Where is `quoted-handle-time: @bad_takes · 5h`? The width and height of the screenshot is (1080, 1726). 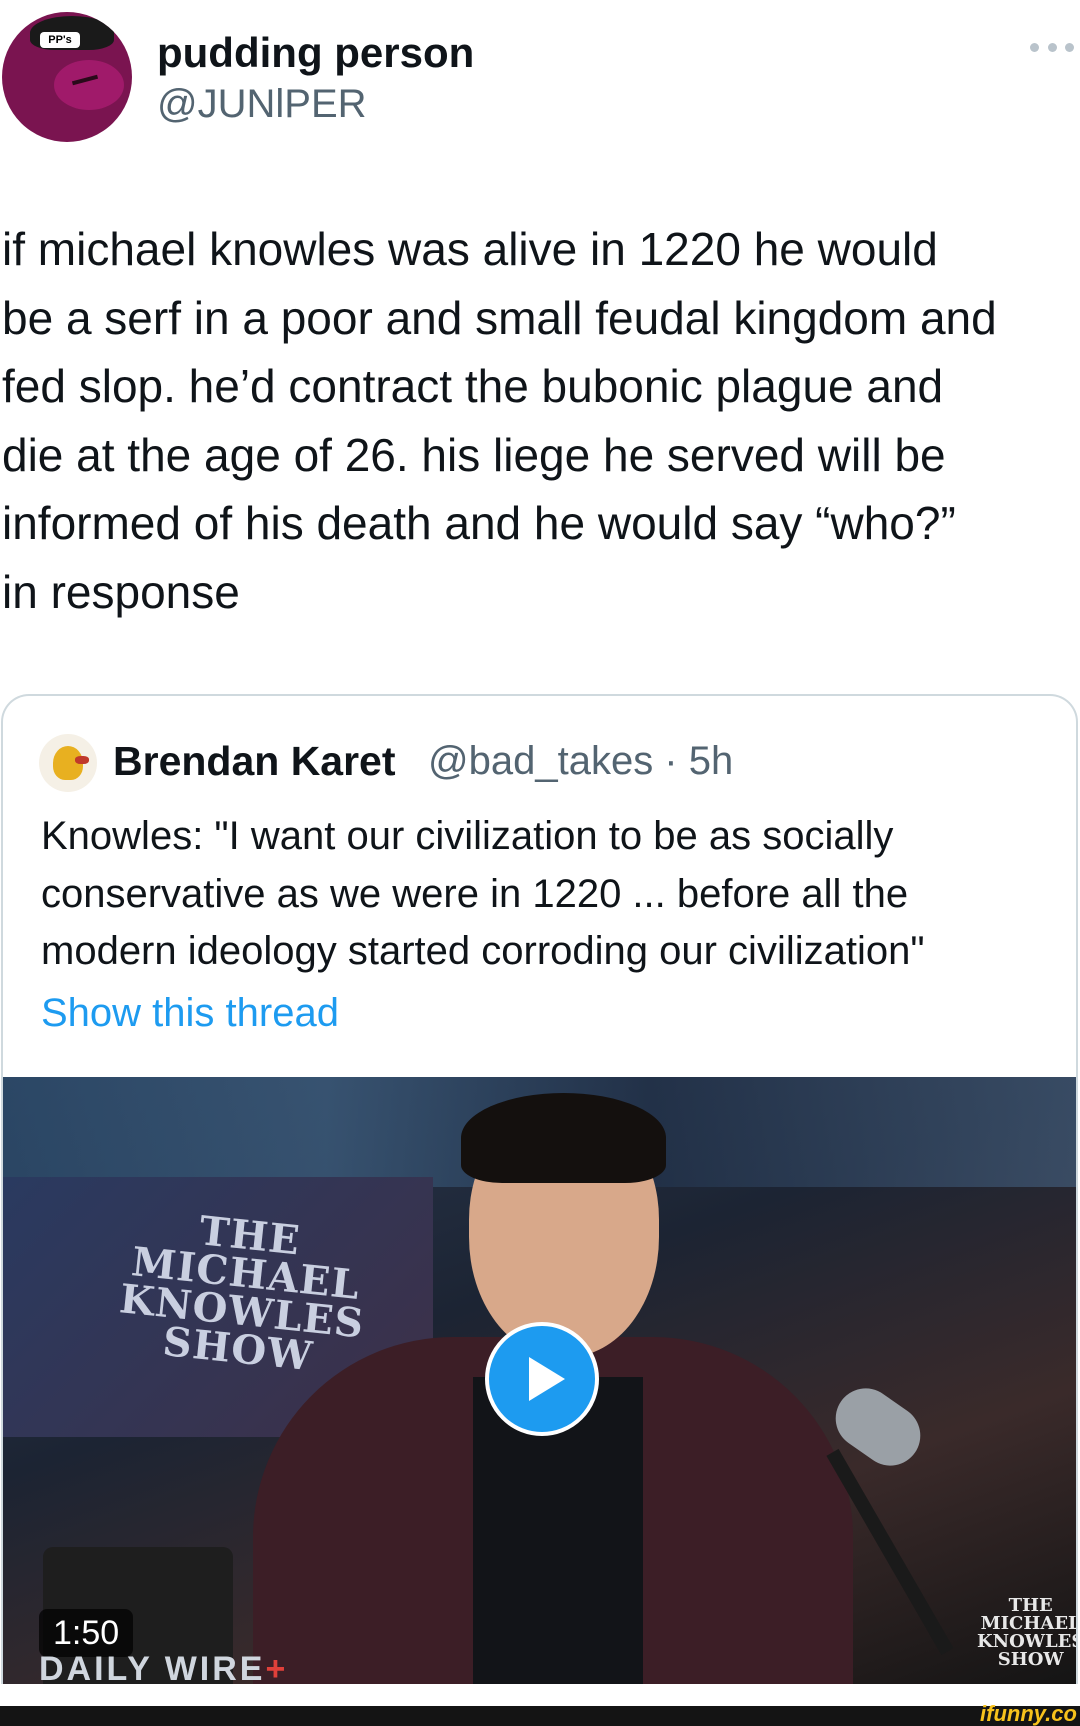 quoted-handle-time: @bad_takes · 5h is located at coordinates (581, 761).